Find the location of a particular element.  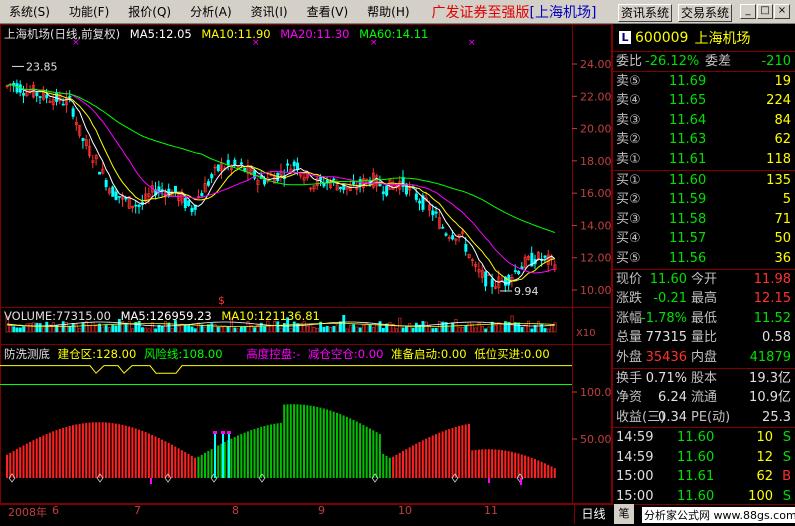

fund-row: 换手 0.71% 股本 19.3亿 is located at coordinates (704, 379).